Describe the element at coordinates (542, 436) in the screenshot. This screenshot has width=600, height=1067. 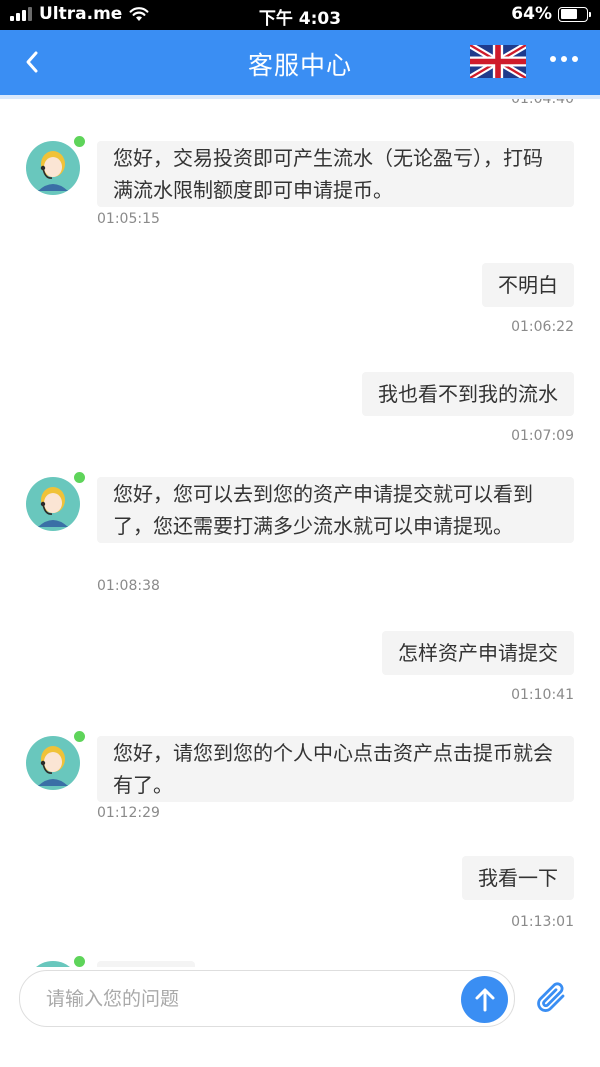
I see `message-timestamp: 01:07:09` at that location.